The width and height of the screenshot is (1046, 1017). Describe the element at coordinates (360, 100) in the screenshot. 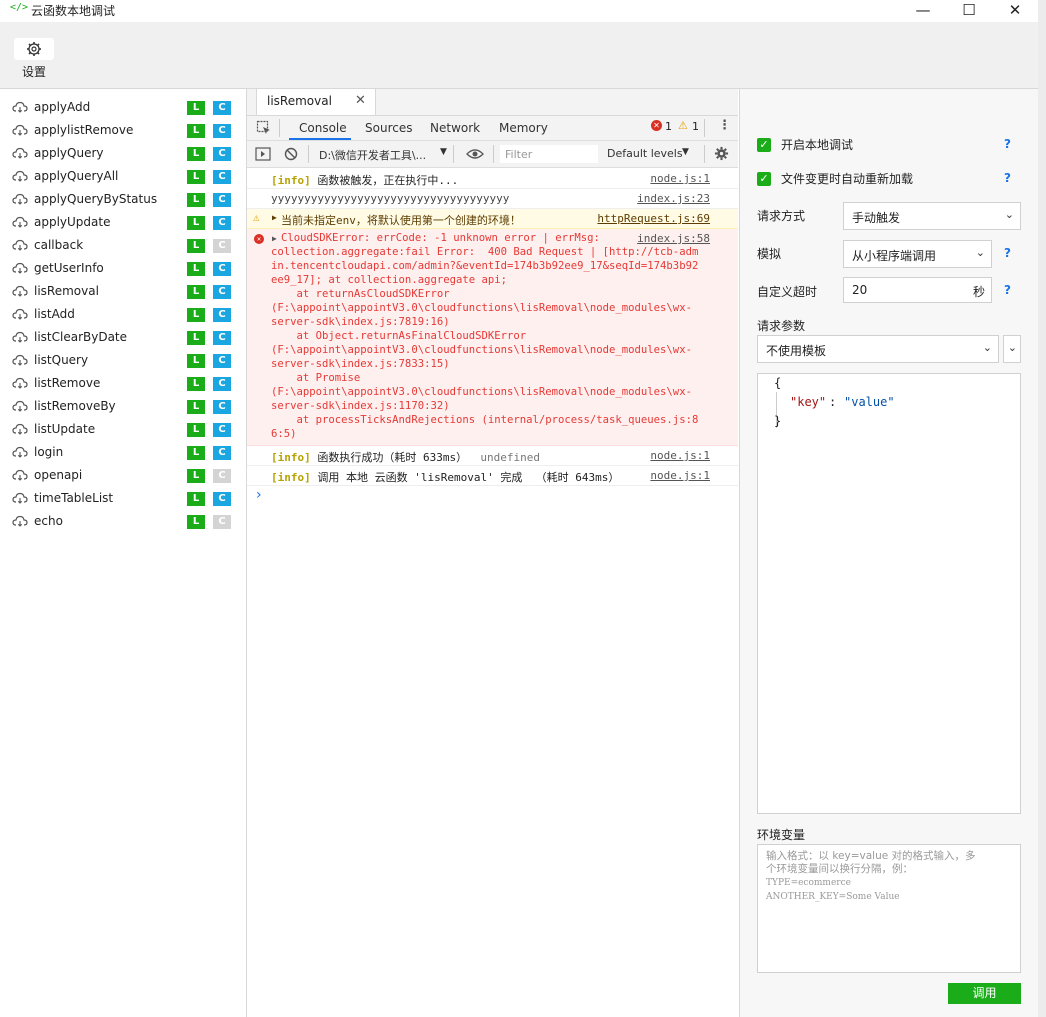

I see `close-icon: ✕` at that location.